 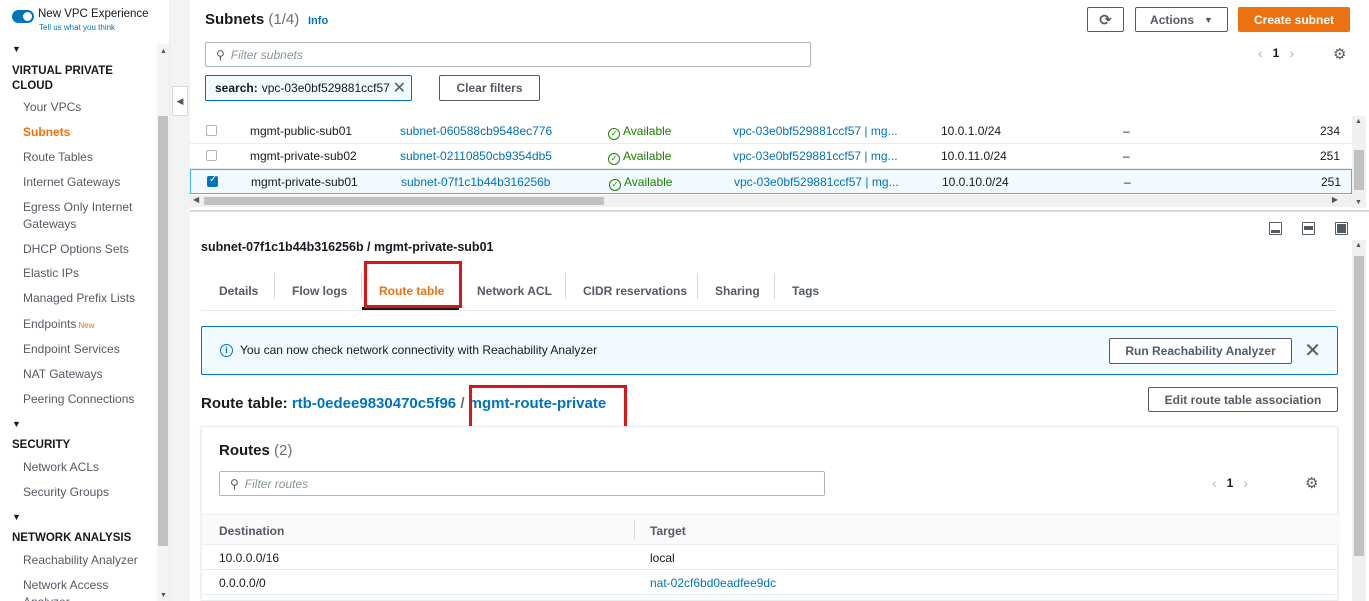 What do you see at coordinates (635, 291) in the screenshot?
I see `tab-cidr-reservations: CIDR reservations` at bounding box center [635, 291].